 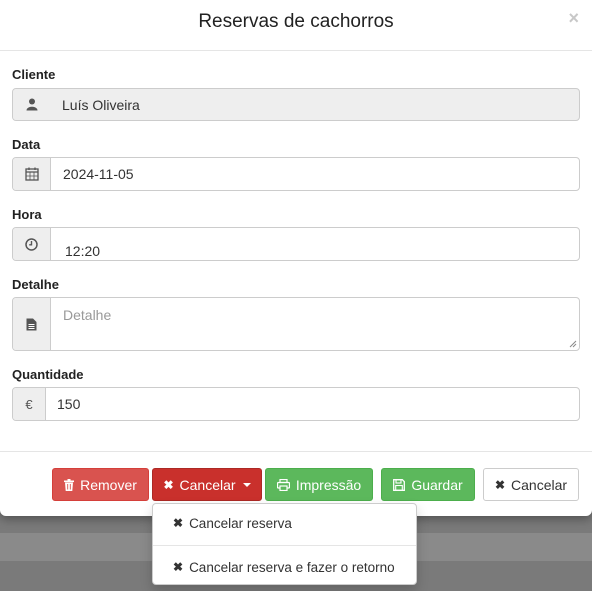 I want to click on data-label: Data, so click(x=26, y=144).